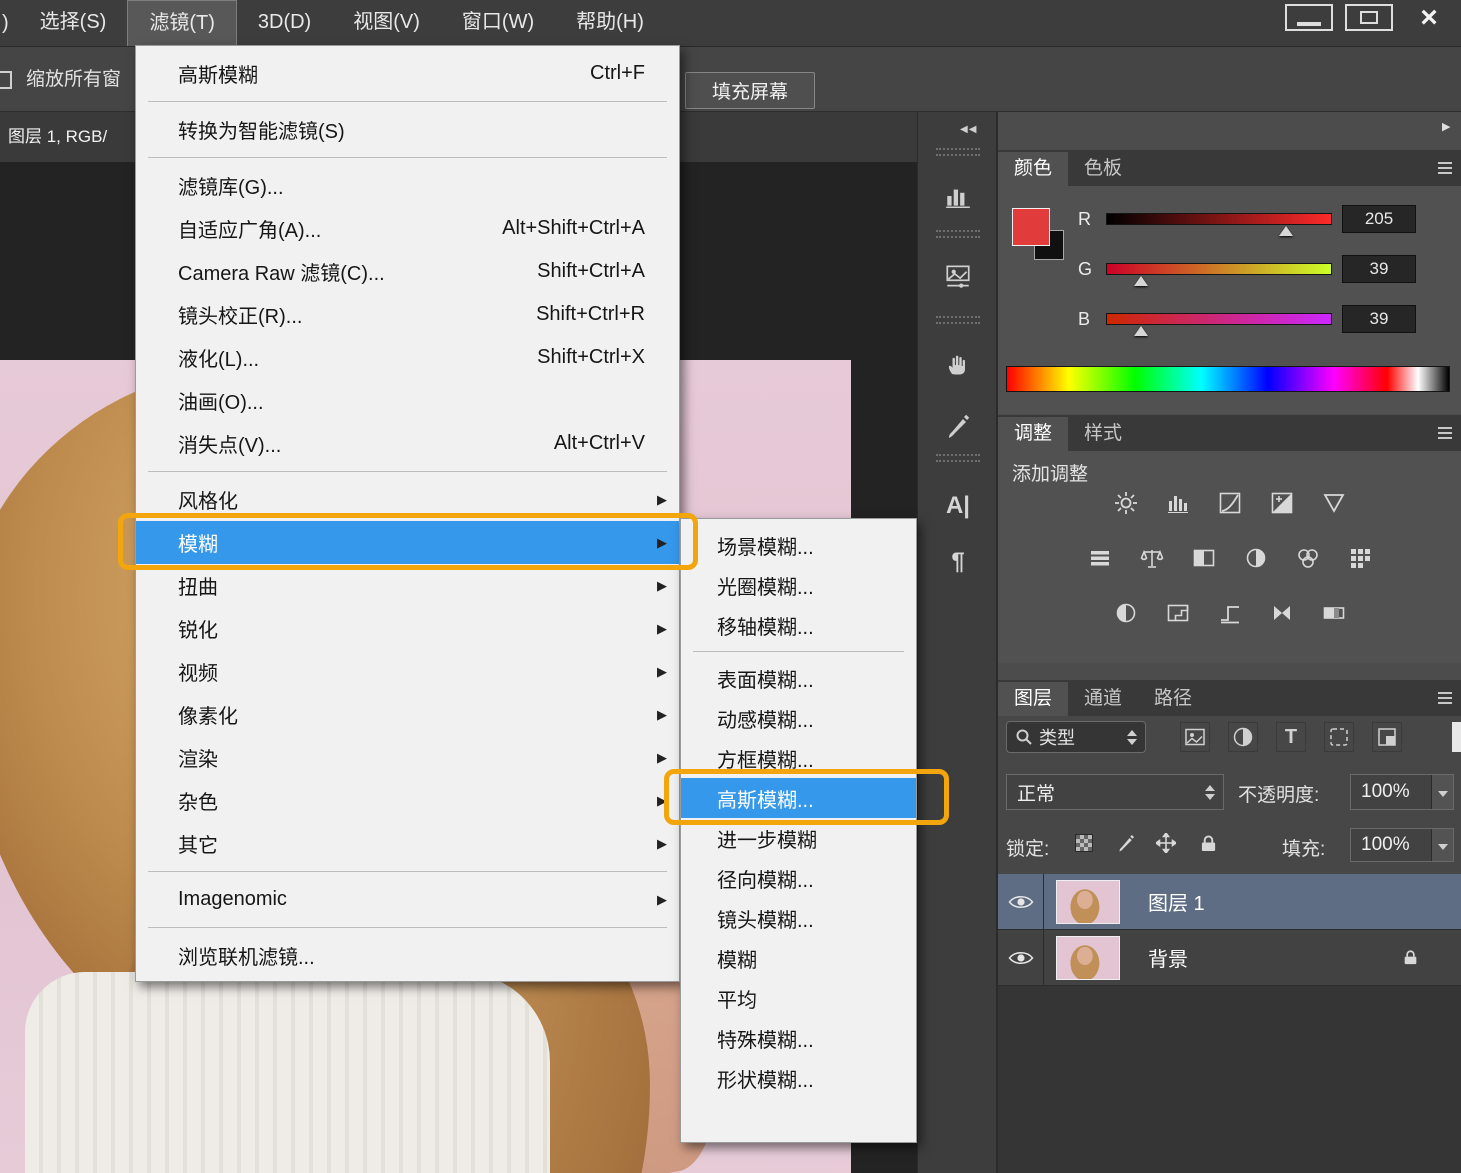 This screenshot has height=1173, width=1461. What do you see at coordinates (1033, 699) in the screenshot?
I see `tab-layers: 图层` at bounding box center [1033, 699].